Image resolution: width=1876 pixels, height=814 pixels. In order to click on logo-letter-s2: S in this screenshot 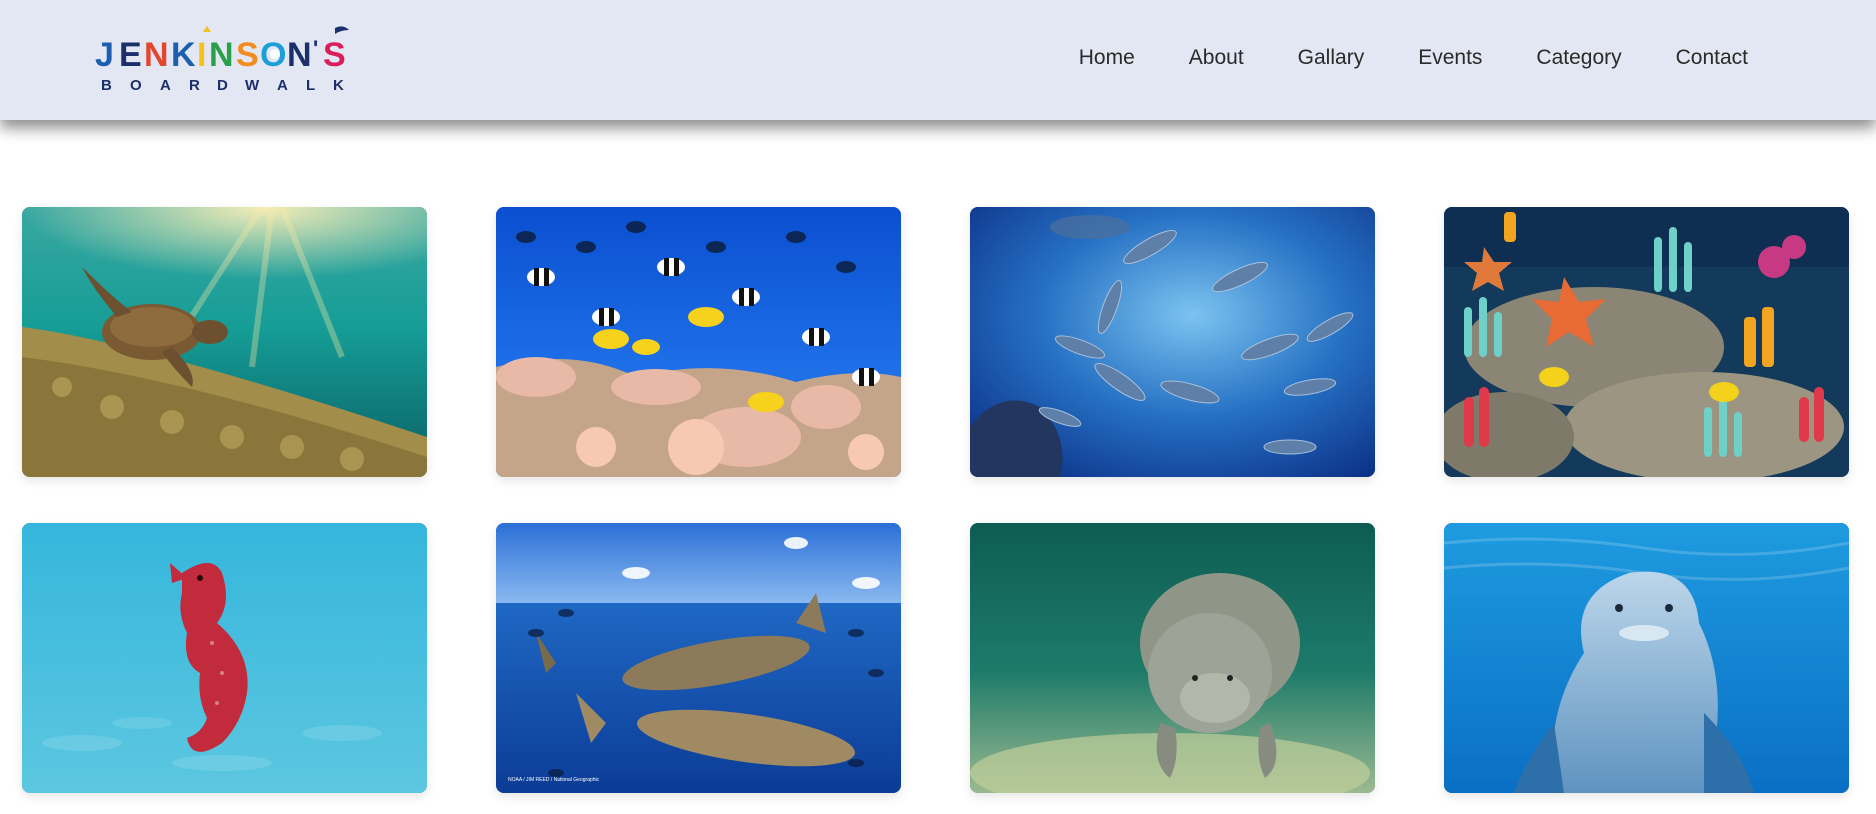, I will do `click(334, 55)`.